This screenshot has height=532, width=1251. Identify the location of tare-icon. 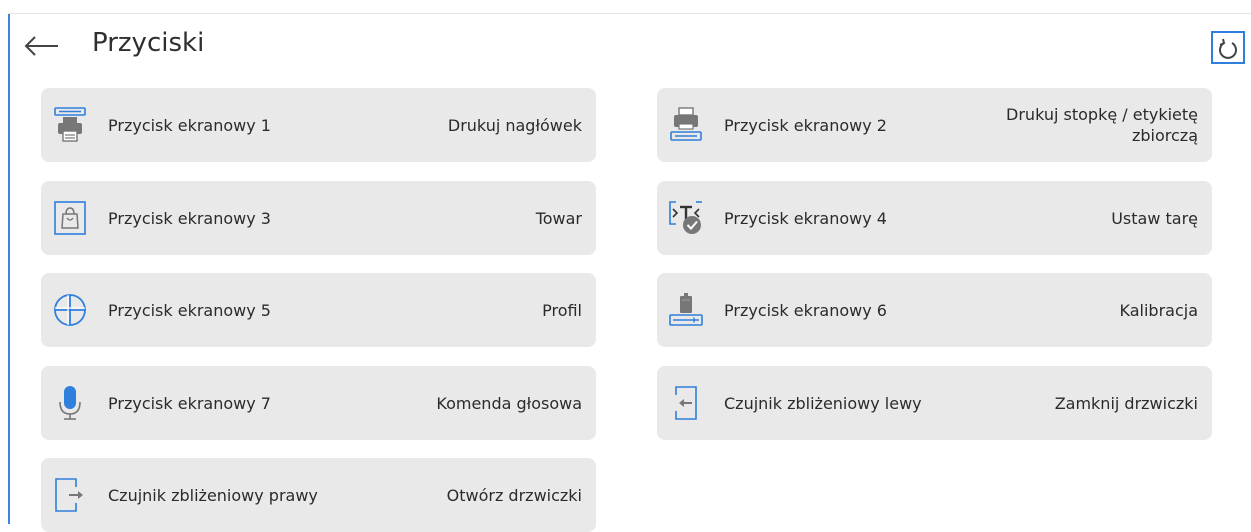
(686, 218).